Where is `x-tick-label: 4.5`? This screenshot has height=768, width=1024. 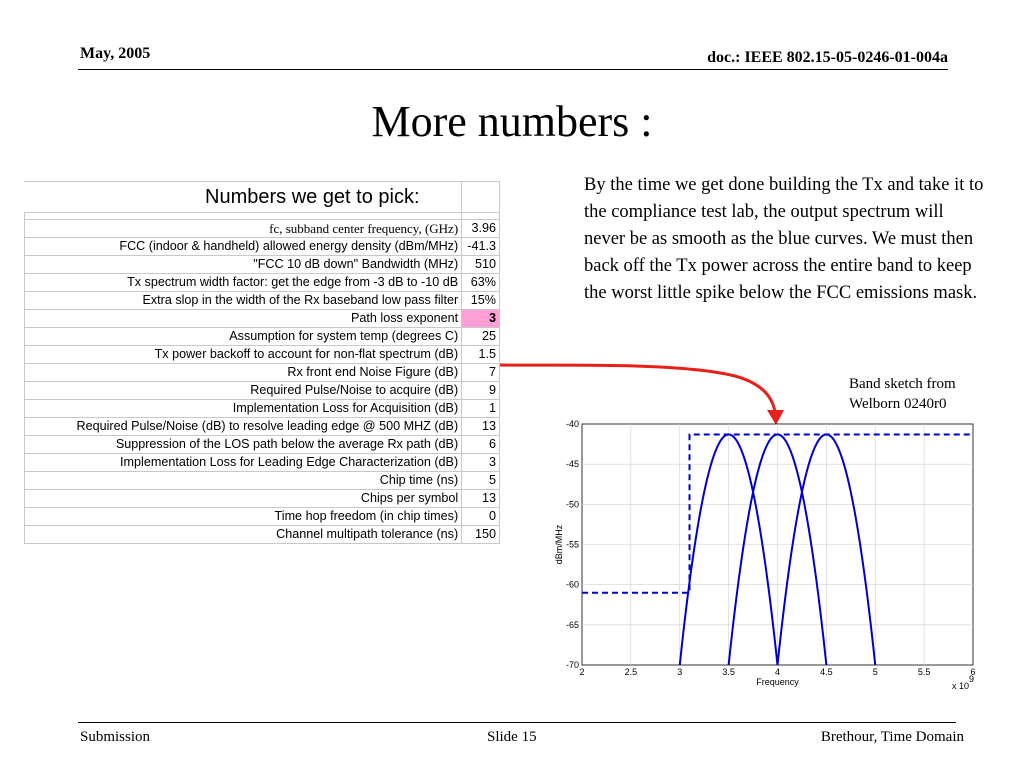
x-tick-label: 4.5 is located at coordinates (826, 672).